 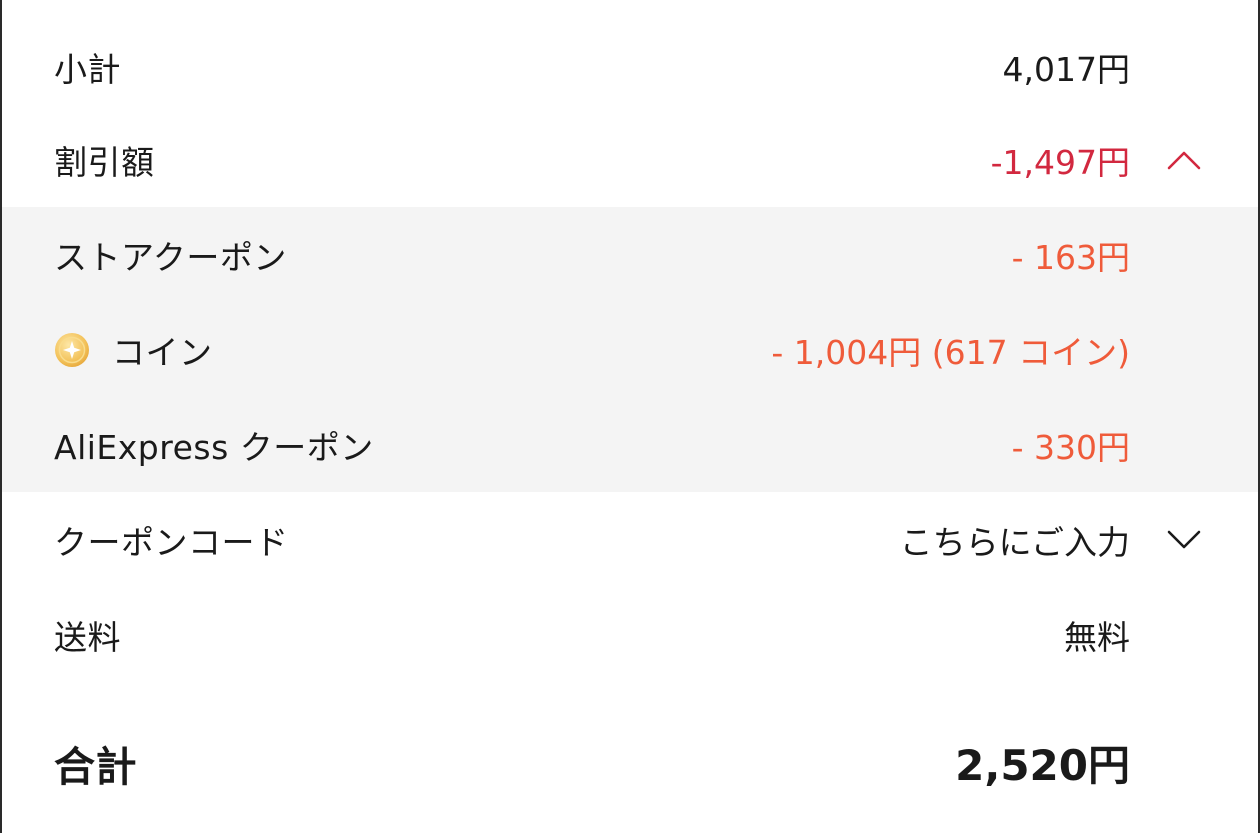 What do you see at coordinates (72, 350) in the screenshot?
I see `coin-icon` at bounding box center [72, 350].